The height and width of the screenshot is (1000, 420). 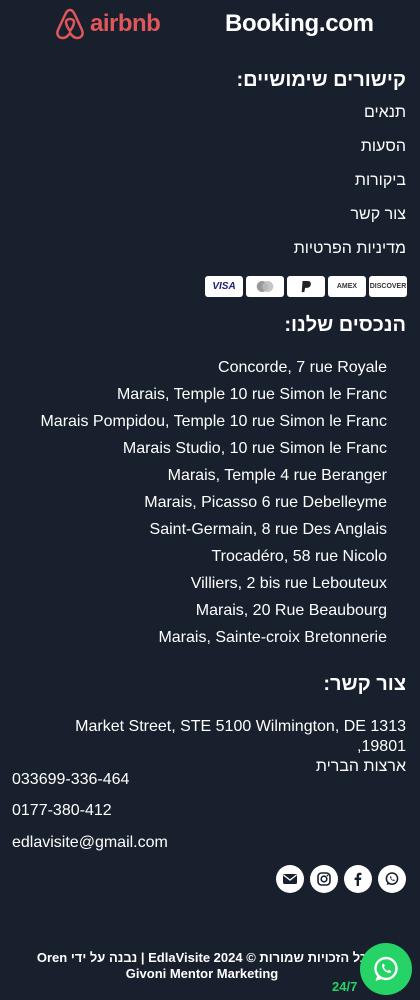 I want to click on mastercard-icon, so click(x=265, y=286).